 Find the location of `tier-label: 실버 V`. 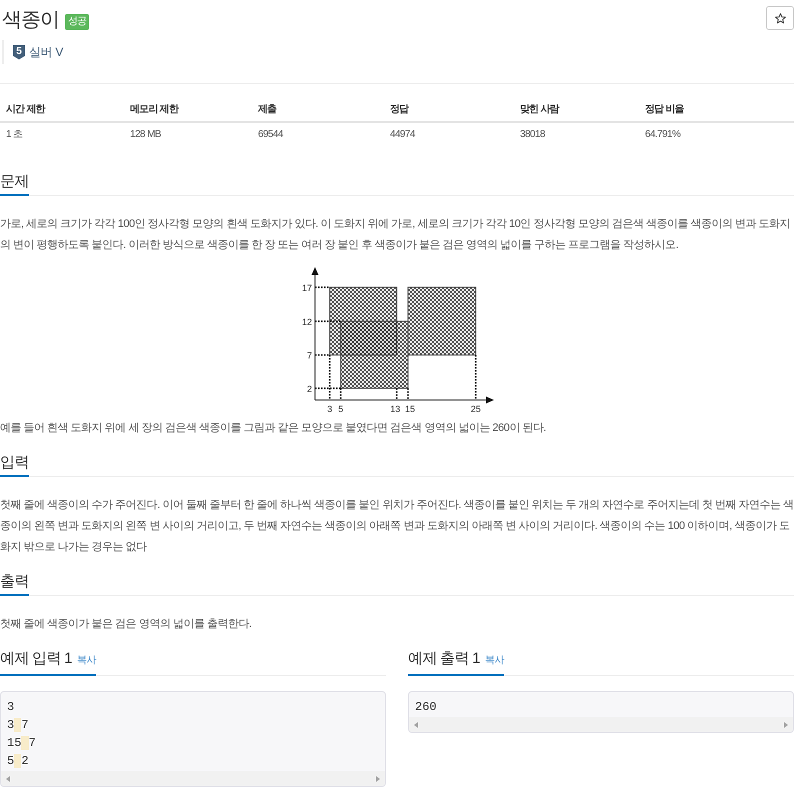

tier-label: 실버 V is located at coordinates (46, 52).